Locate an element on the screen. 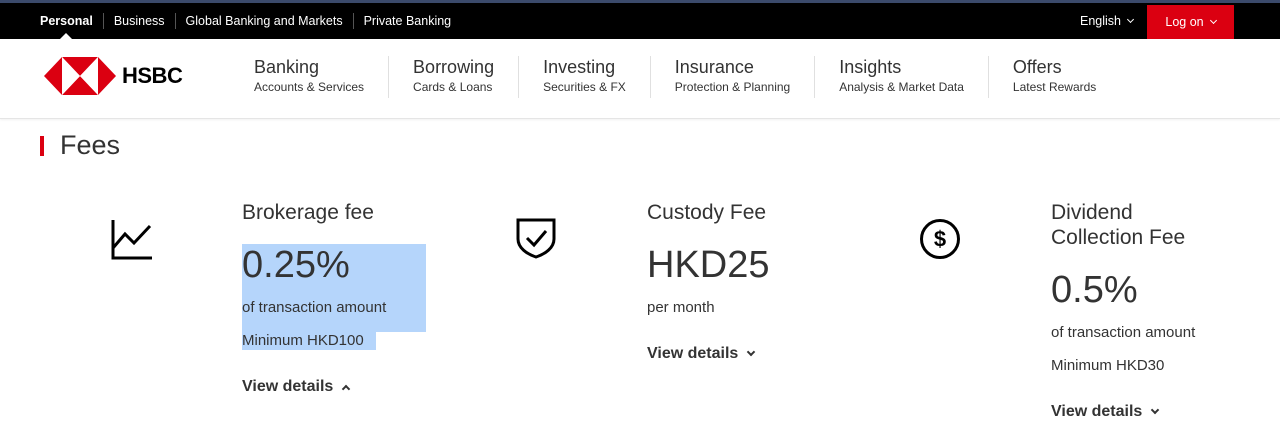 The image size is (1280, 443). dividend-fee-value: 0.5% is located at coordinates (1094, 290).